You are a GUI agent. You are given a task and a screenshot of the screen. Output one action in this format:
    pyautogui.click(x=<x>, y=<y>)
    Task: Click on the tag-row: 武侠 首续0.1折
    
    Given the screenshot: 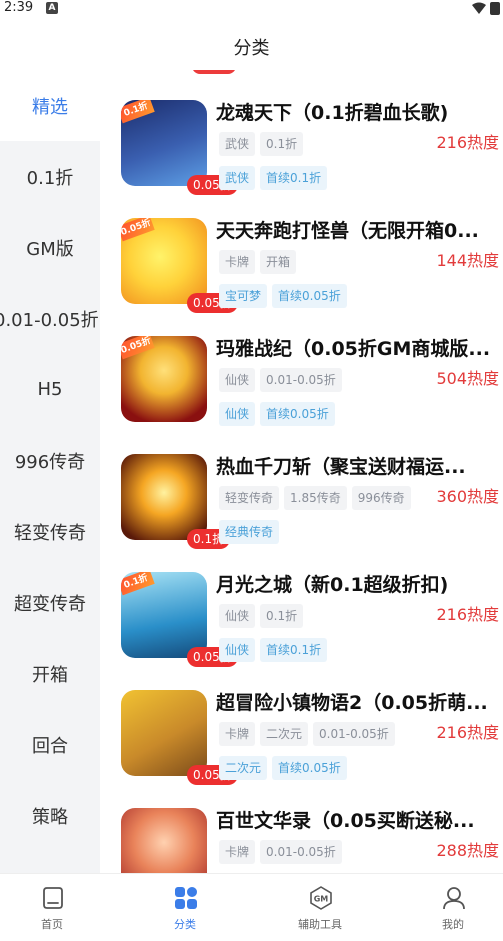 What is the action you would take?
    pyautogui.click(x=273, y=178)
    